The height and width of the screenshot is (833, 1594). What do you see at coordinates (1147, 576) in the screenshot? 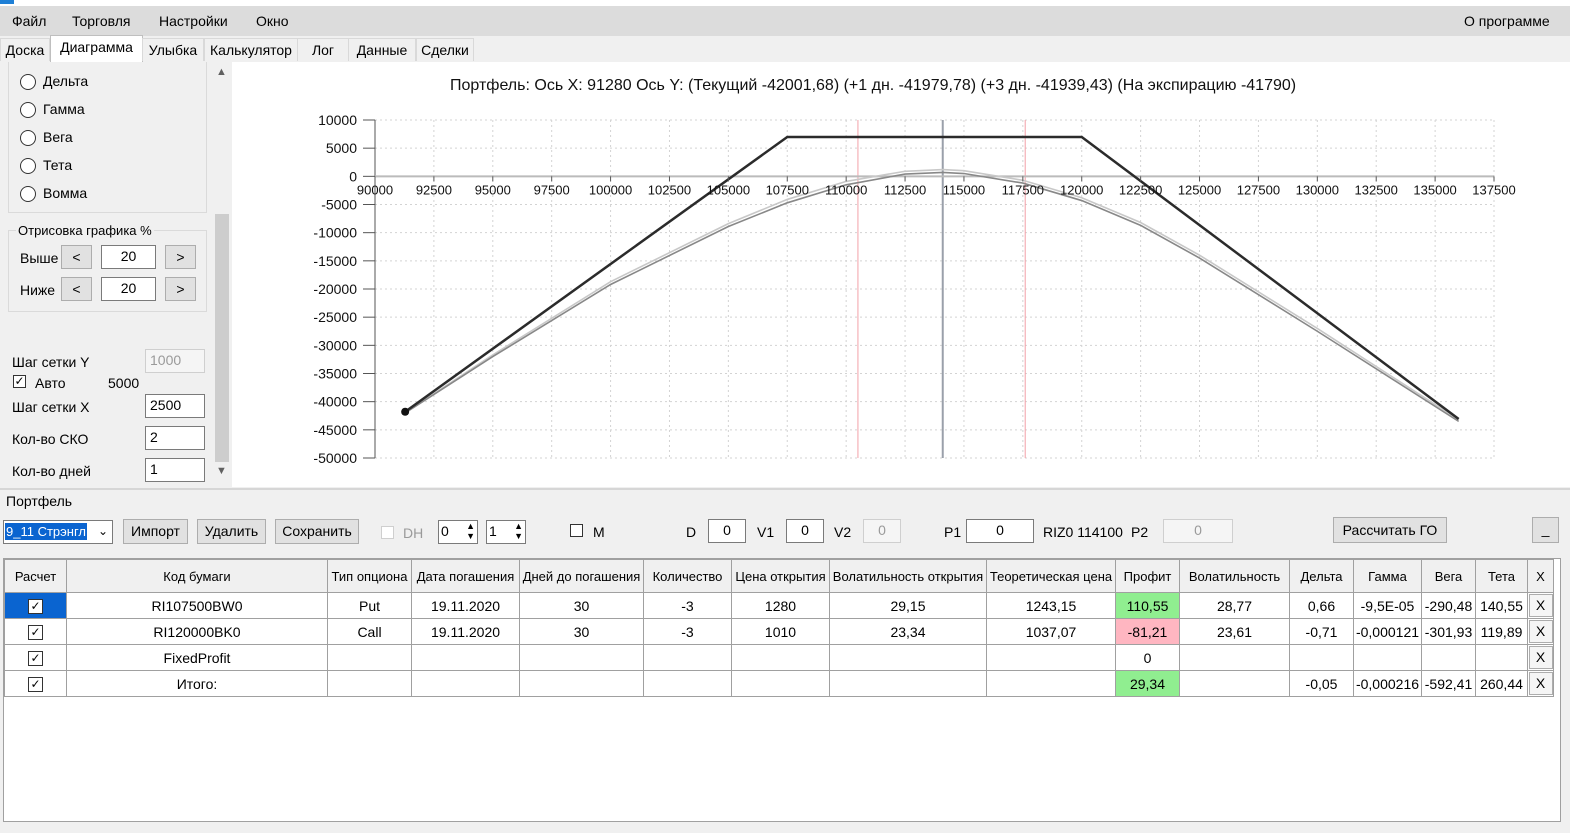
I see `header-col-profit: Профит` at bounding box center [1147, 576].